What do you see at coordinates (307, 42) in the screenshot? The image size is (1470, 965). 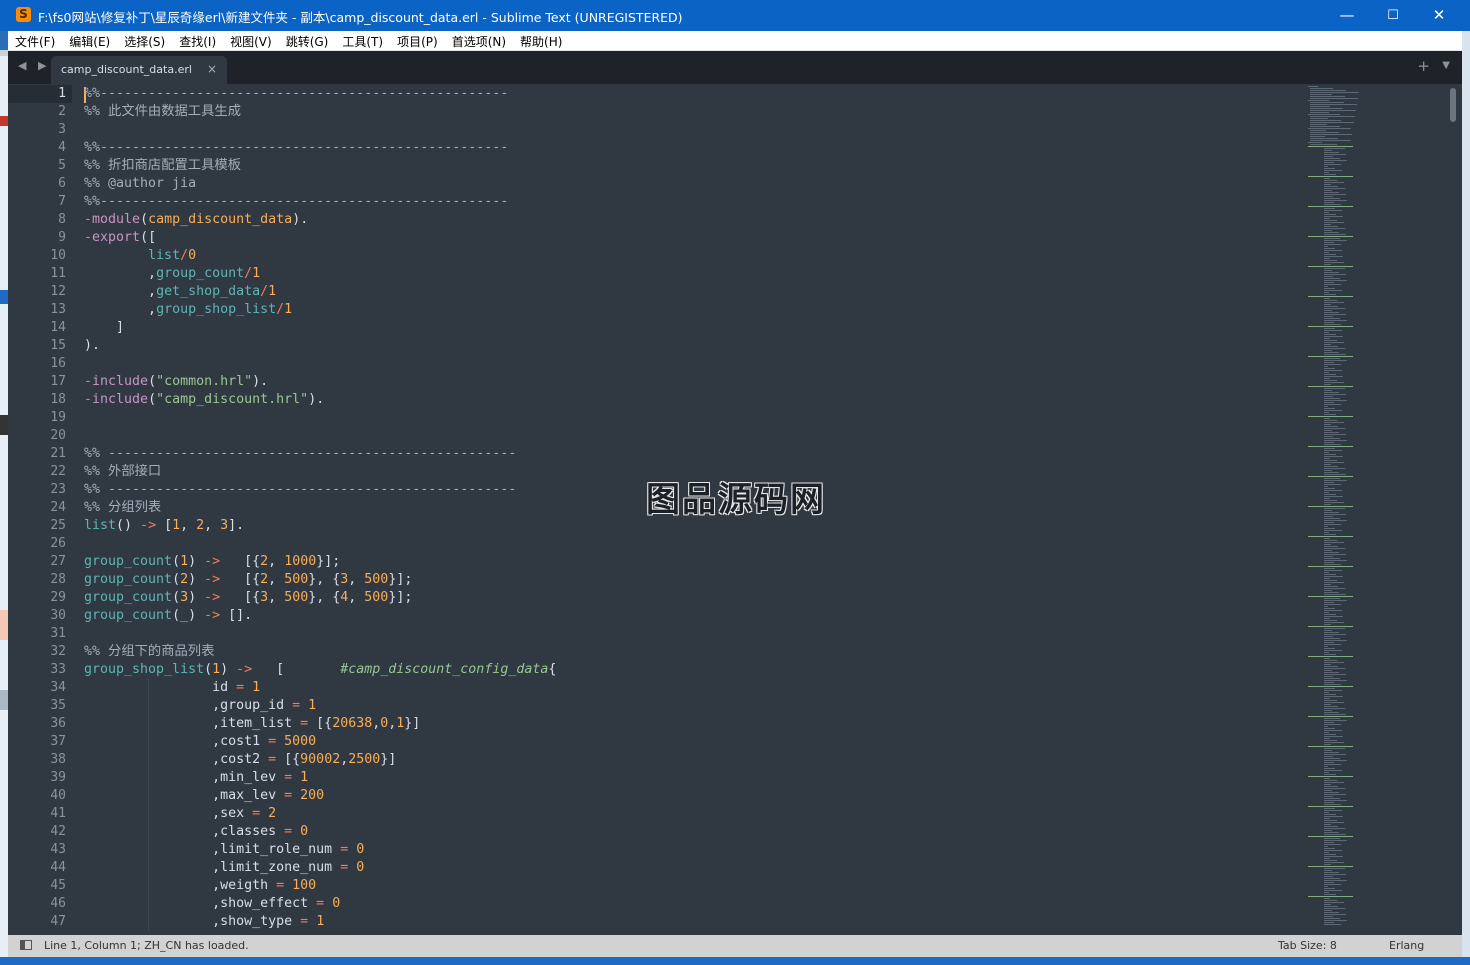 I see `menu-goto: 跳转(G)` at bounding box center [307, 42].